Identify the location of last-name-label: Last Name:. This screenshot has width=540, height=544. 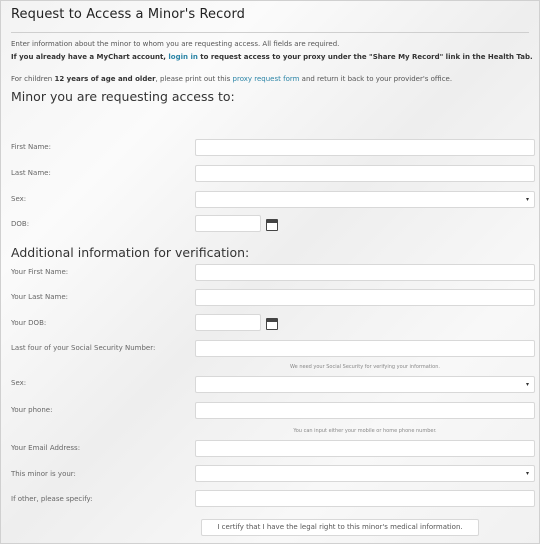
(31, 173).